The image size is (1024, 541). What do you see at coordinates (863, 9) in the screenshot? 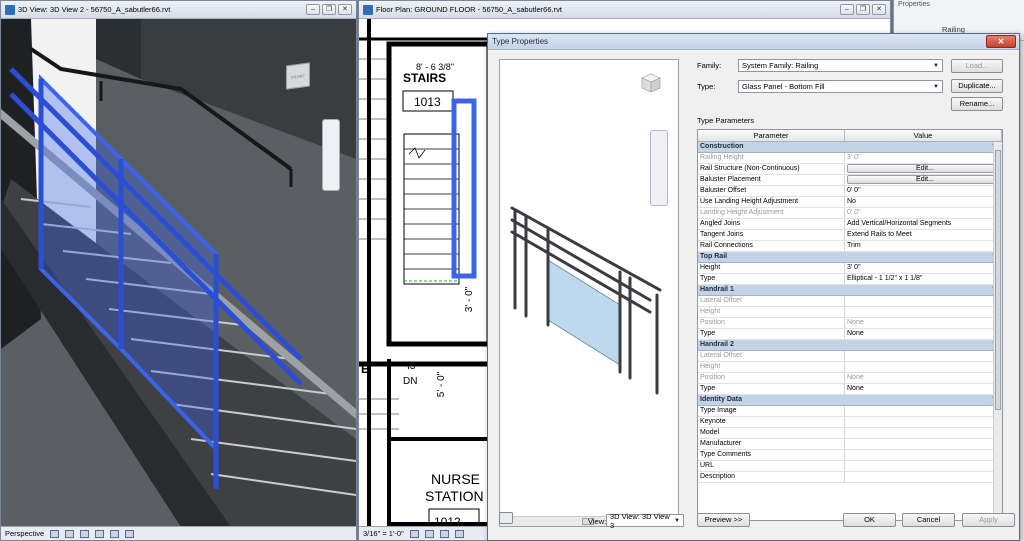
I see `fp-restore-button: ❐` at bounding box center [863, 9].